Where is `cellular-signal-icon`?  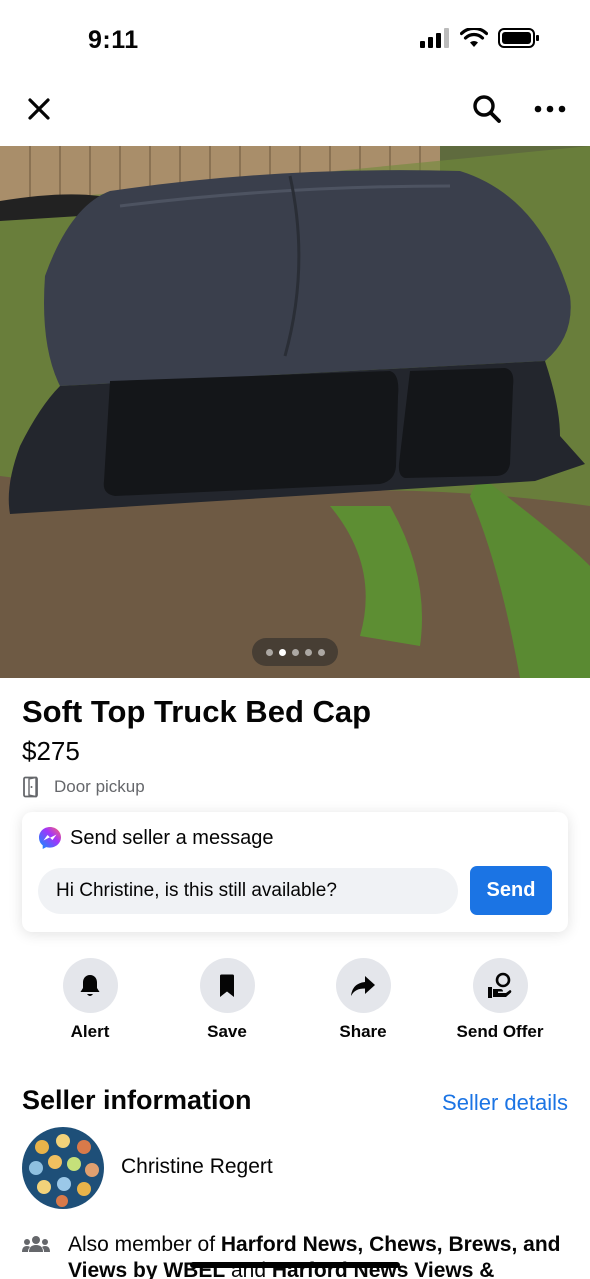
cellular-signal-icon is located at coordinates (434, 38).